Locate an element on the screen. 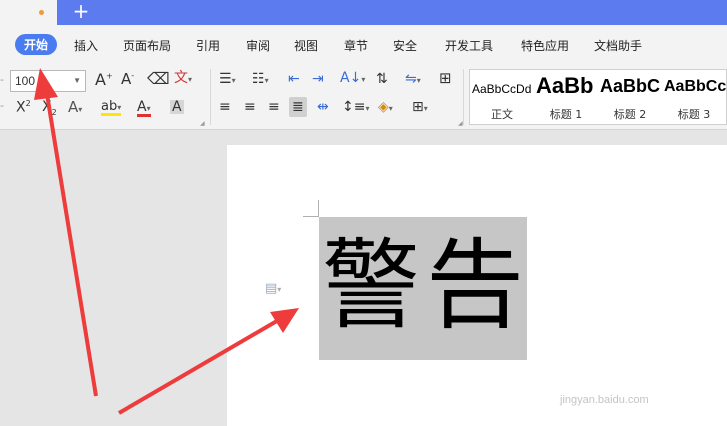 Image resolution: width=727 pixels, height=426 pixels. clear-format-icon: ⌫ is located at coordinates (158, 79).